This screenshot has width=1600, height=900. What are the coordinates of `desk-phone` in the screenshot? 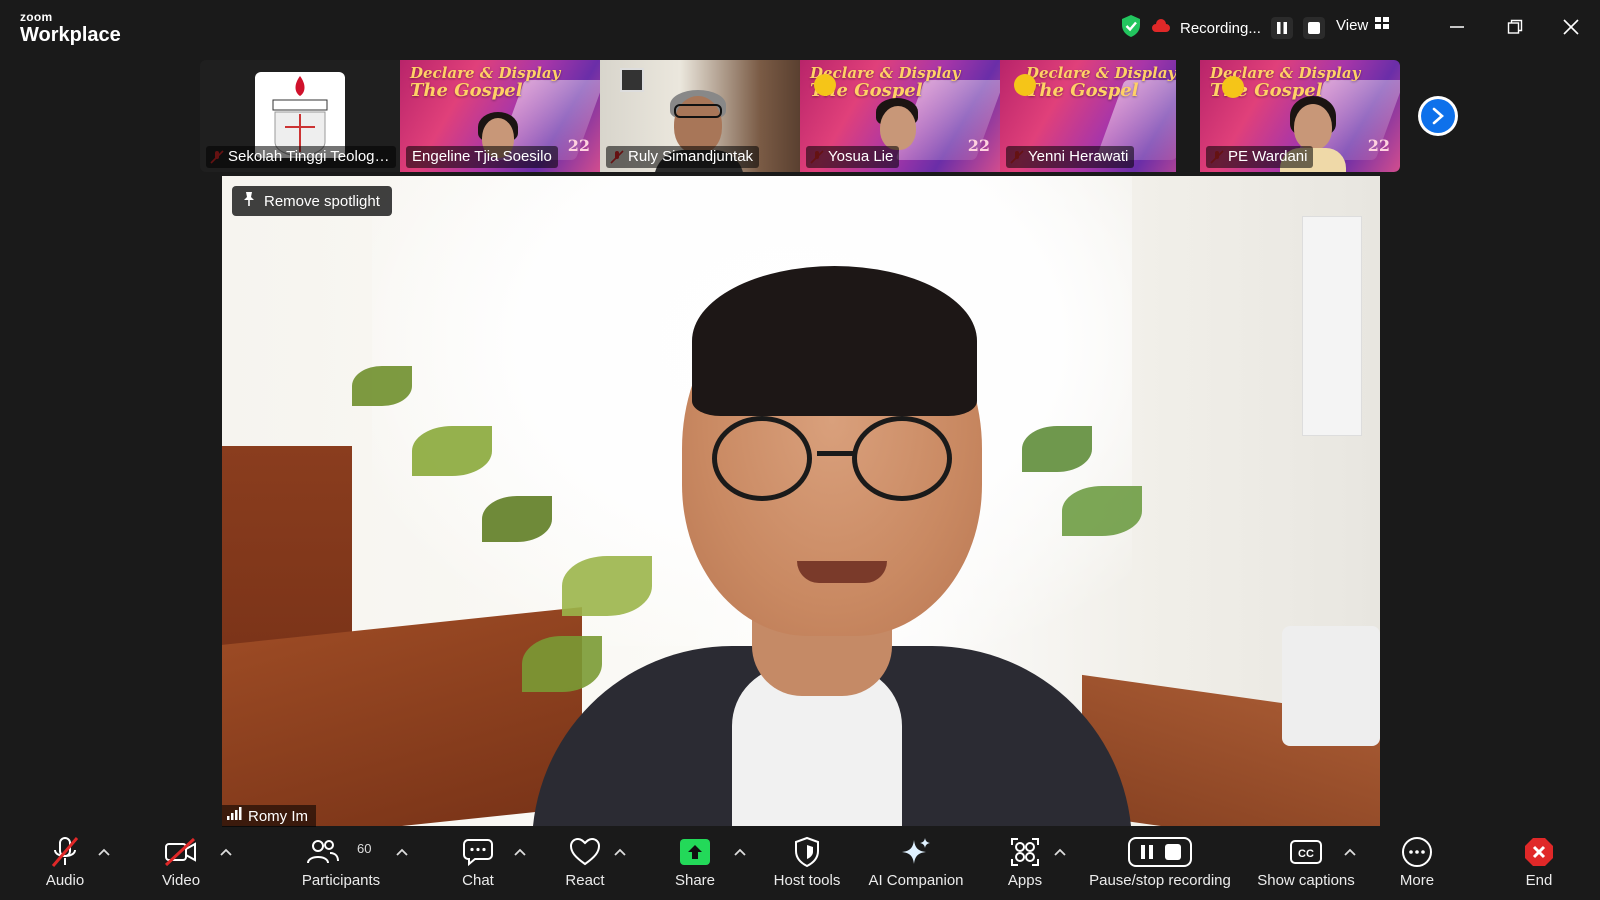 It's located at (1331, 686).